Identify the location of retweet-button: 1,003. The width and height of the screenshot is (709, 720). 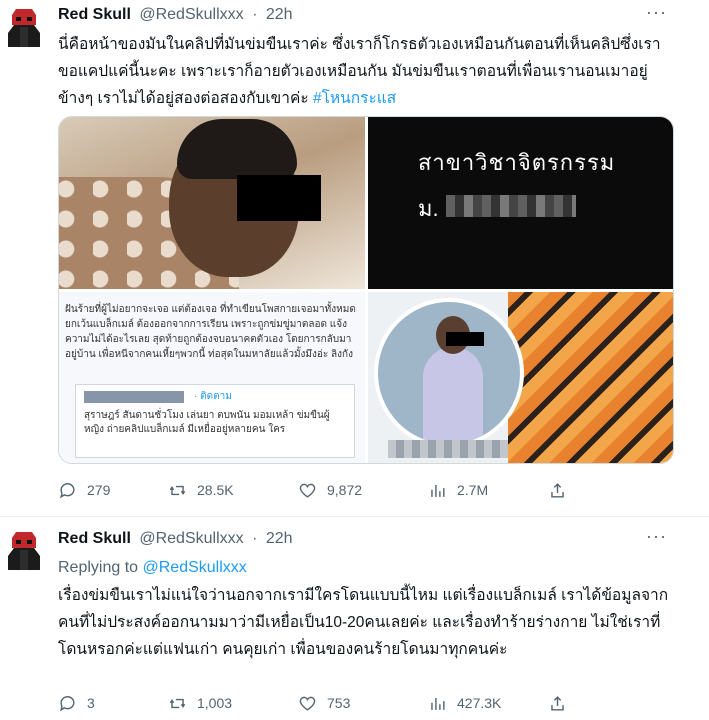
(200, 703).